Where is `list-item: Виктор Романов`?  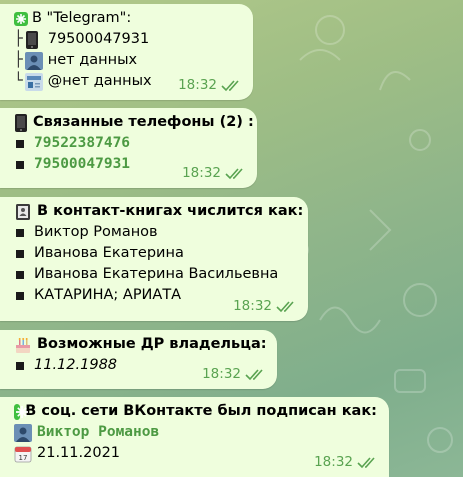 list-item: Виктор Романов is located at coordinates (155, 232).